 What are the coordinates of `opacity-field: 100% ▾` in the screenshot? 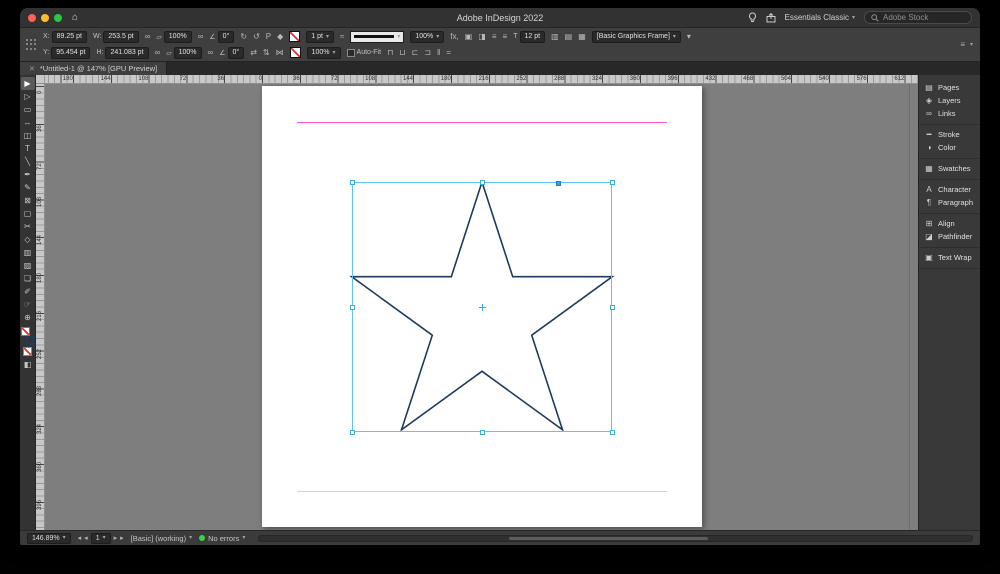 It's located at (427, 36).